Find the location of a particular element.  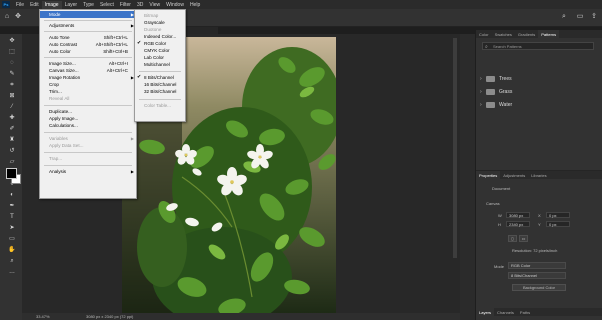

pattern-folder-trees: › Trees is located at coordinates (496, 79).